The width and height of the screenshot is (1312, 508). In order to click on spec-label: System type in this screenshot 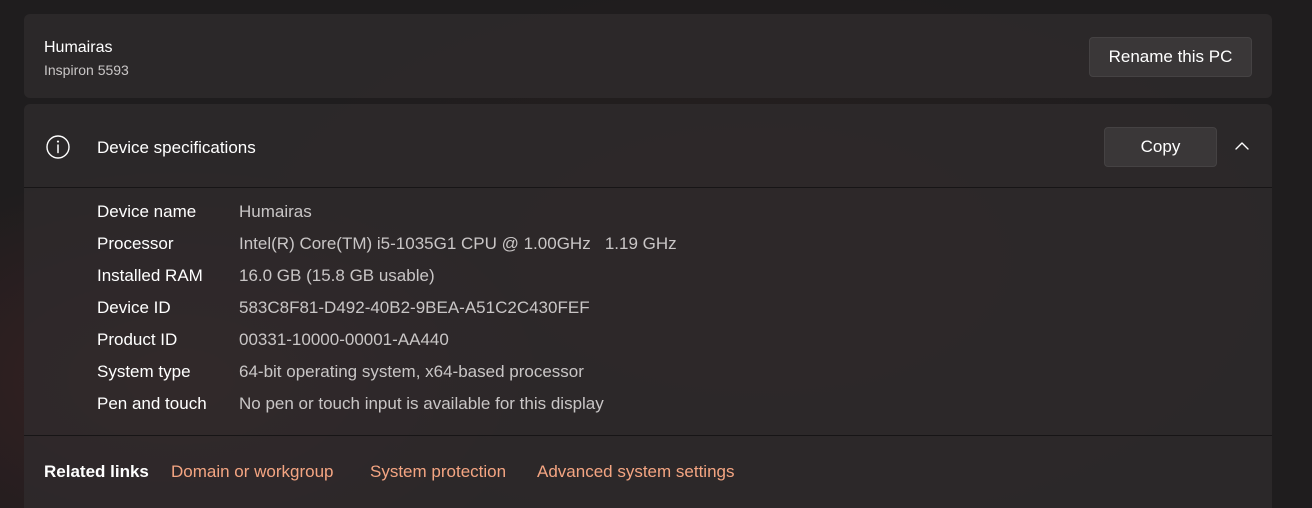, I will do `click(144, 371)`.